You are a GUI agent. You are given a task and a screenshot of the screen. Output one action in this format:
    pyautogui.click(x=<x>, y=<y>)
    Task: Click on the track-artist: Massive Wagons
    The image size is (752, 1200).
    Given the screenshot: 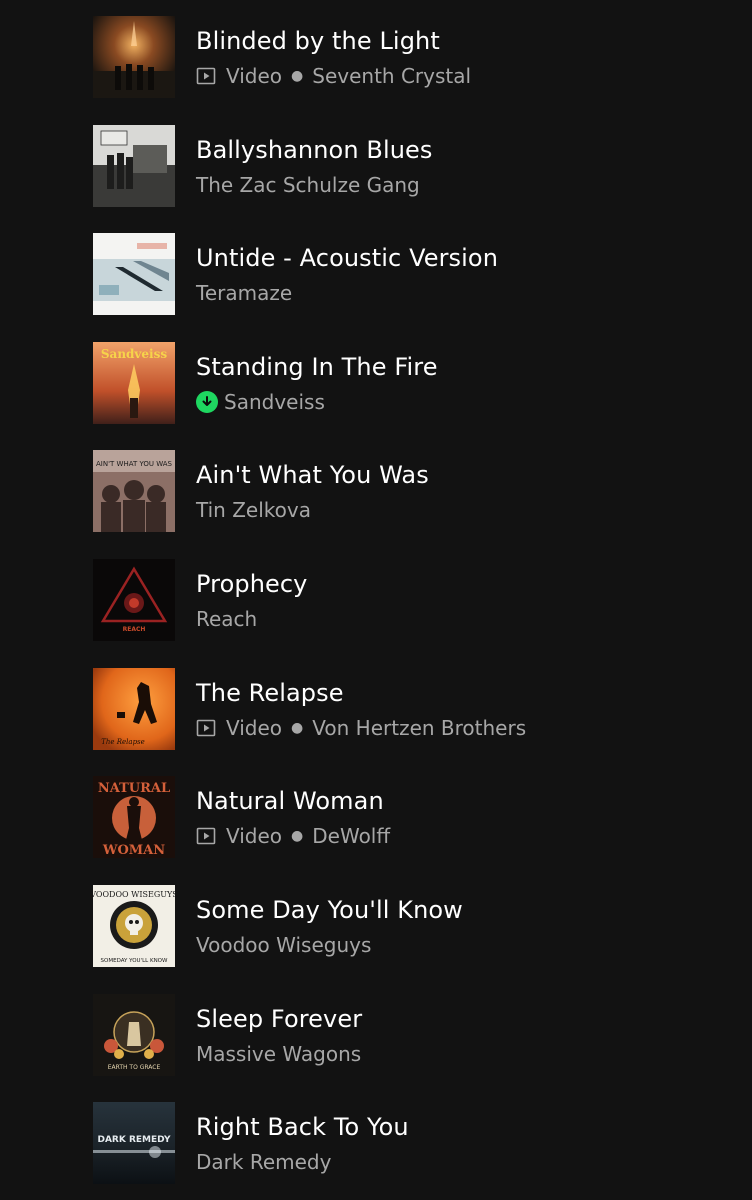 What is the action you would take?
    pyautogui.click(x=278, y=1054)
    